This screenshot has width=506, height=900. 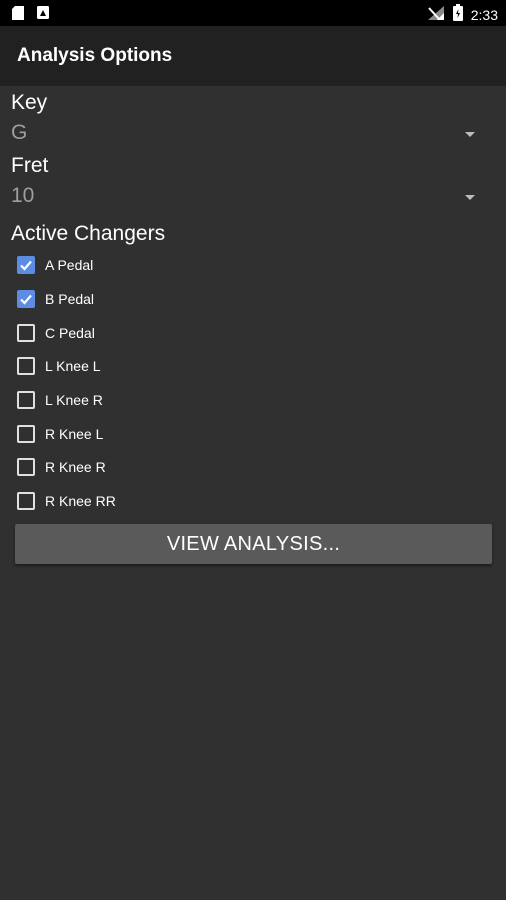 I want to click on battery-icon, so click(x=457, y=15).